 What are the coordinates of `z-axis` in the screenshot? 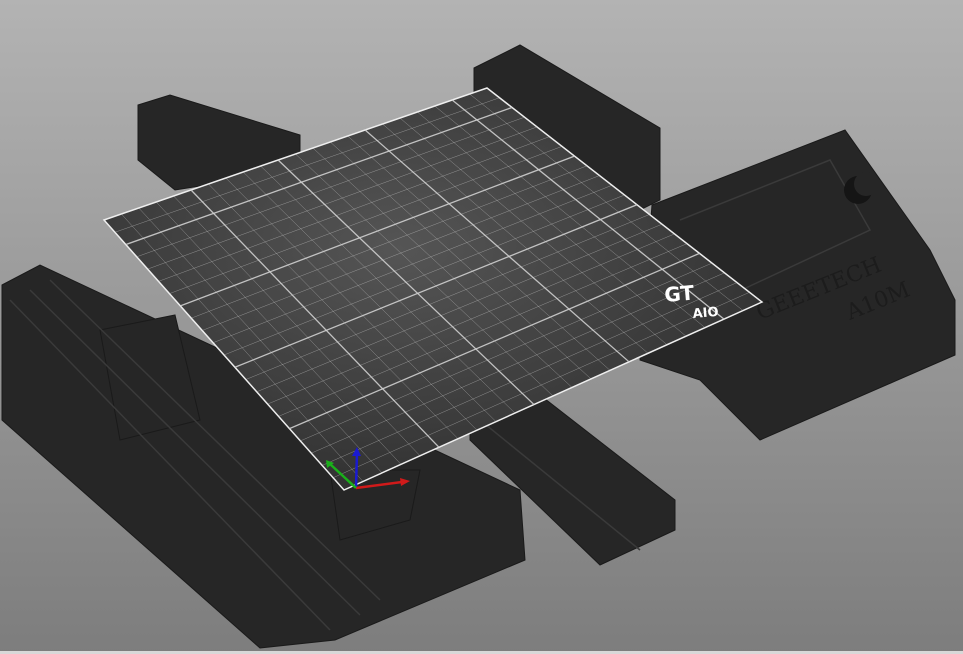 It's located at (356, 470).